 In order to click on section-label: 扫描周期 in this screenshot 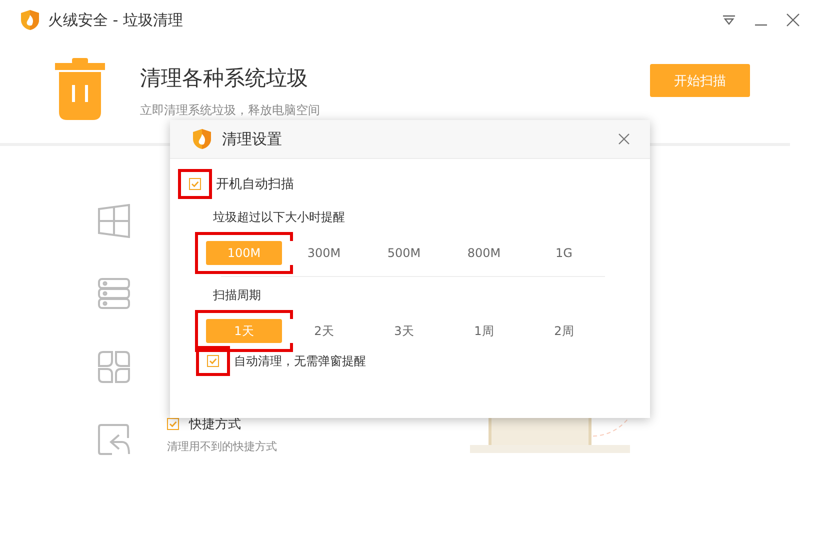, I will do `click(237, 295)`.